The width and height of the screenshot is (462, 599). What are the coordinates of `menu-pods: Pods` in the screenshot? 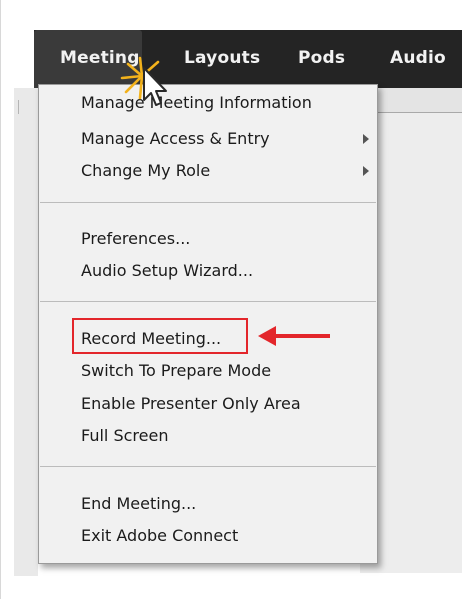 It's located at (321, 59).